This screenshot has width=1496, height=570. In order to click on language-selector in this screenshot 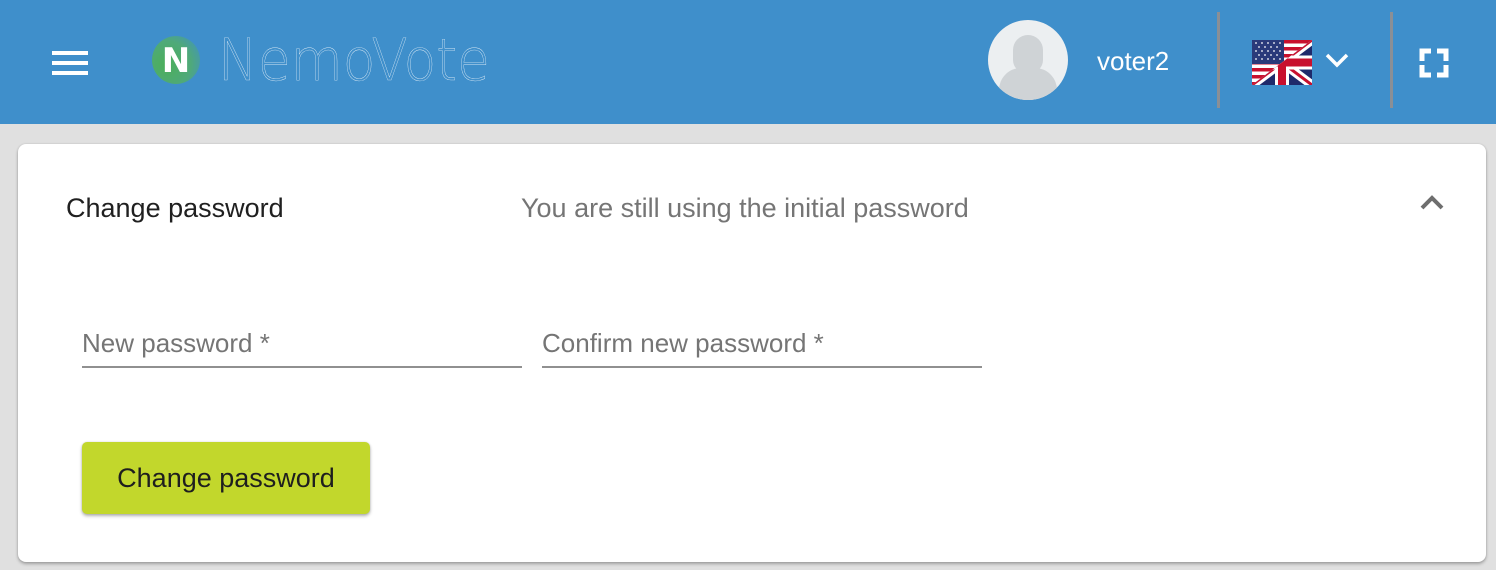, I will do `click(1305, 62)`.